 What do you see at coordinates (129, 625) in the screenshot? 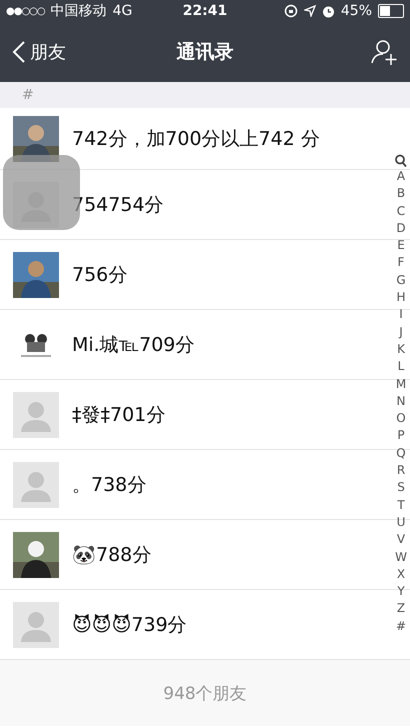
I see `contact-name: 😈😈😈739分` at bounding box center [129, 625].